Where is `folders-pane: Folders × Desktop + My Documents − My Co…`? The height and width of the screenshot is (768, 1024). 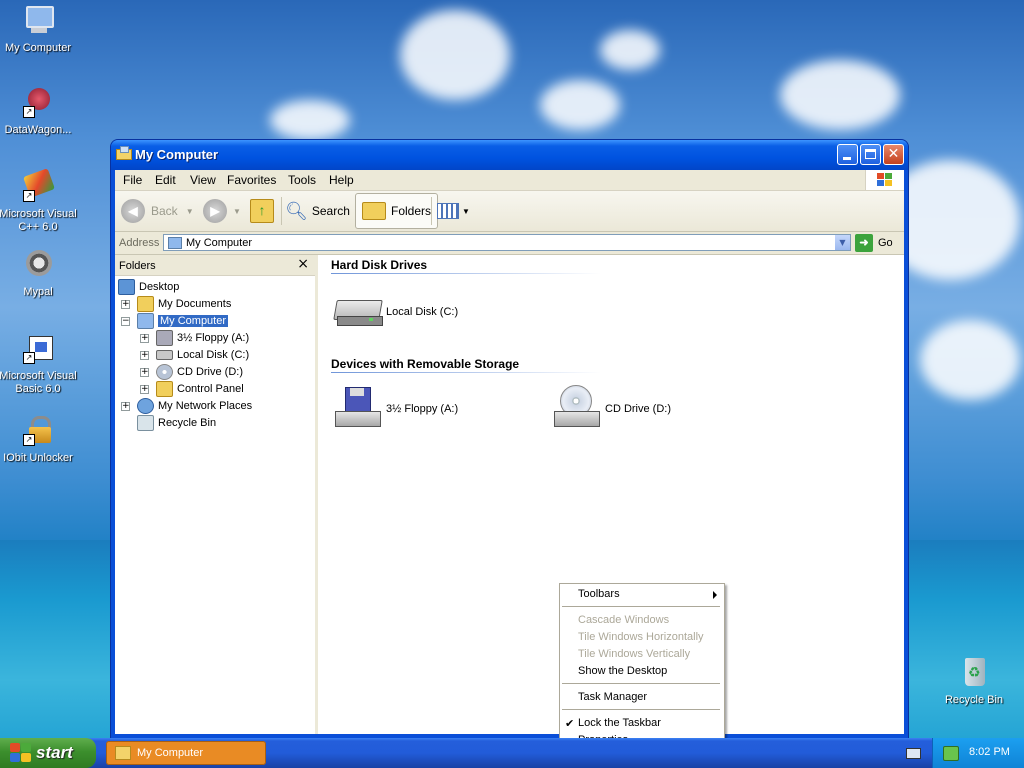 folders-pane: Folders × Desktop + My Documents − My Co… is located at coordinates (216, 494).